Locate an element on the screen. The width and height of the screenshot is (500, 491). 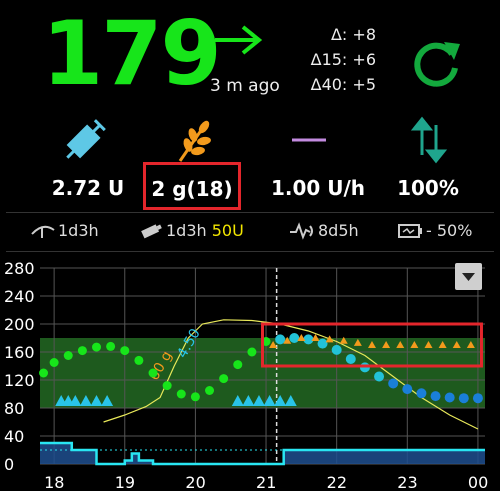
basal-line-icon is located at coordinates (309, 140).